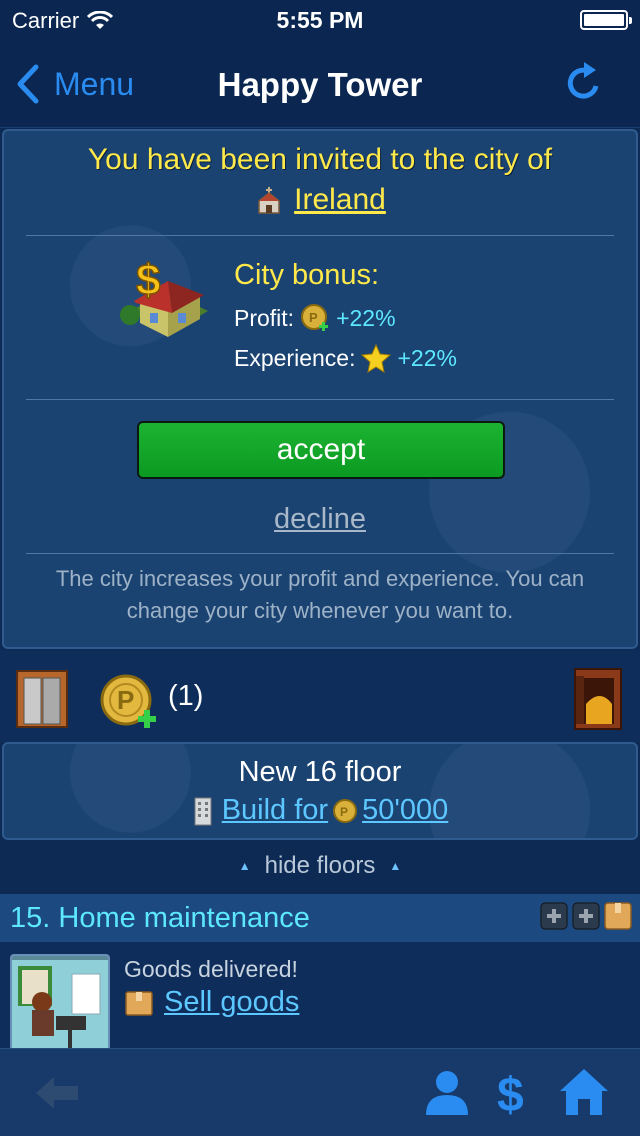  What do you see at coordinates (264, 317) in the screenshot?
I see `profit-label: Profit:` at bounding box center [264, 317].